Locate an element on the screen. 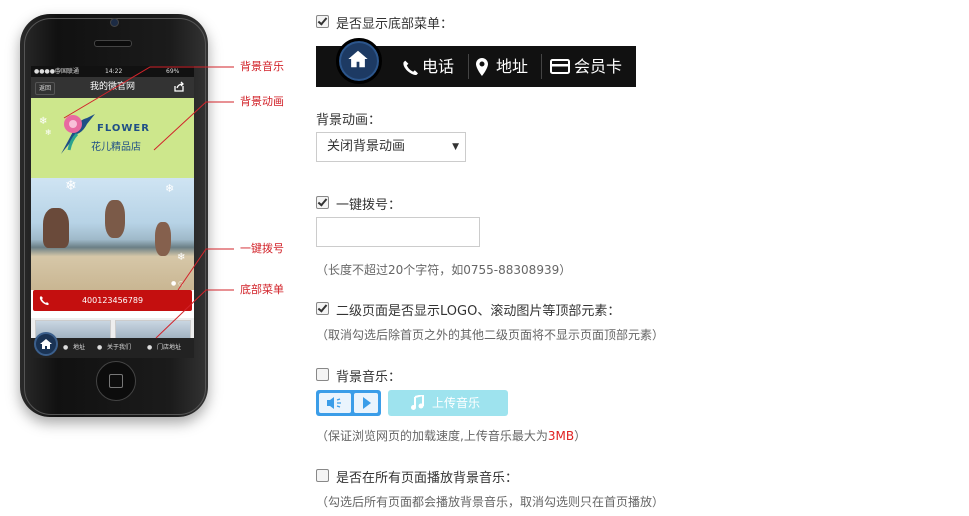  background-music-hint: （保证浏览网页的加载速度,上传音乐最大为3MB） is located at coordinates (451, 435).